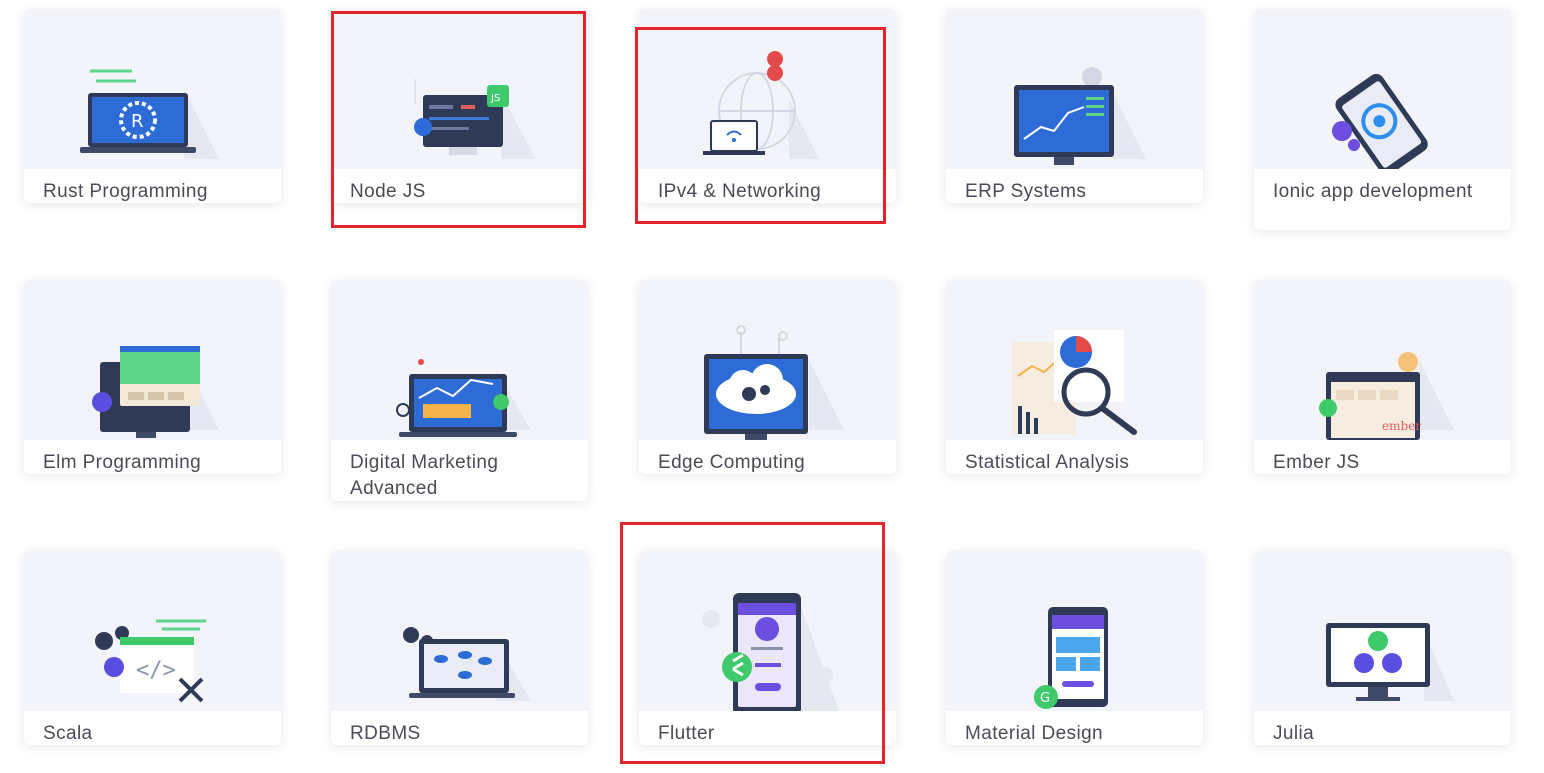  I want to click on svg-text: JS, so click(495, 98).